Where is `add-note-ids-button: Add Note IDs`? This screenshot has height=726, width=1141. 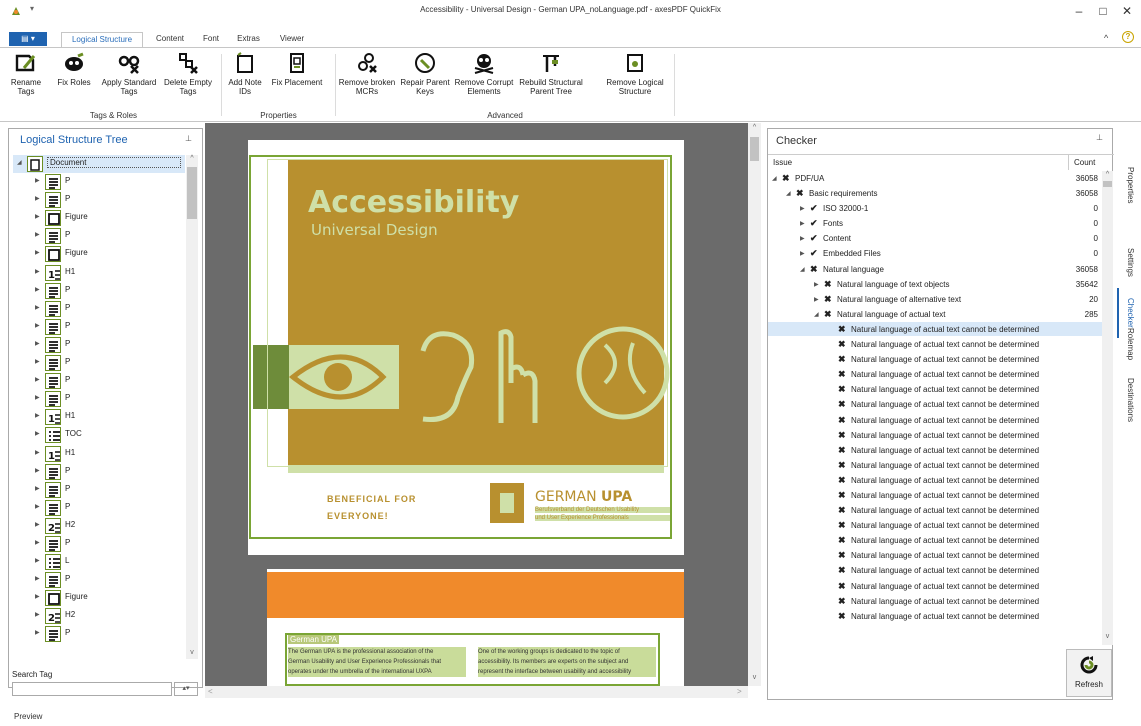 add-note-ids-button: Add Note IDs is located at coordinates (245, 81).